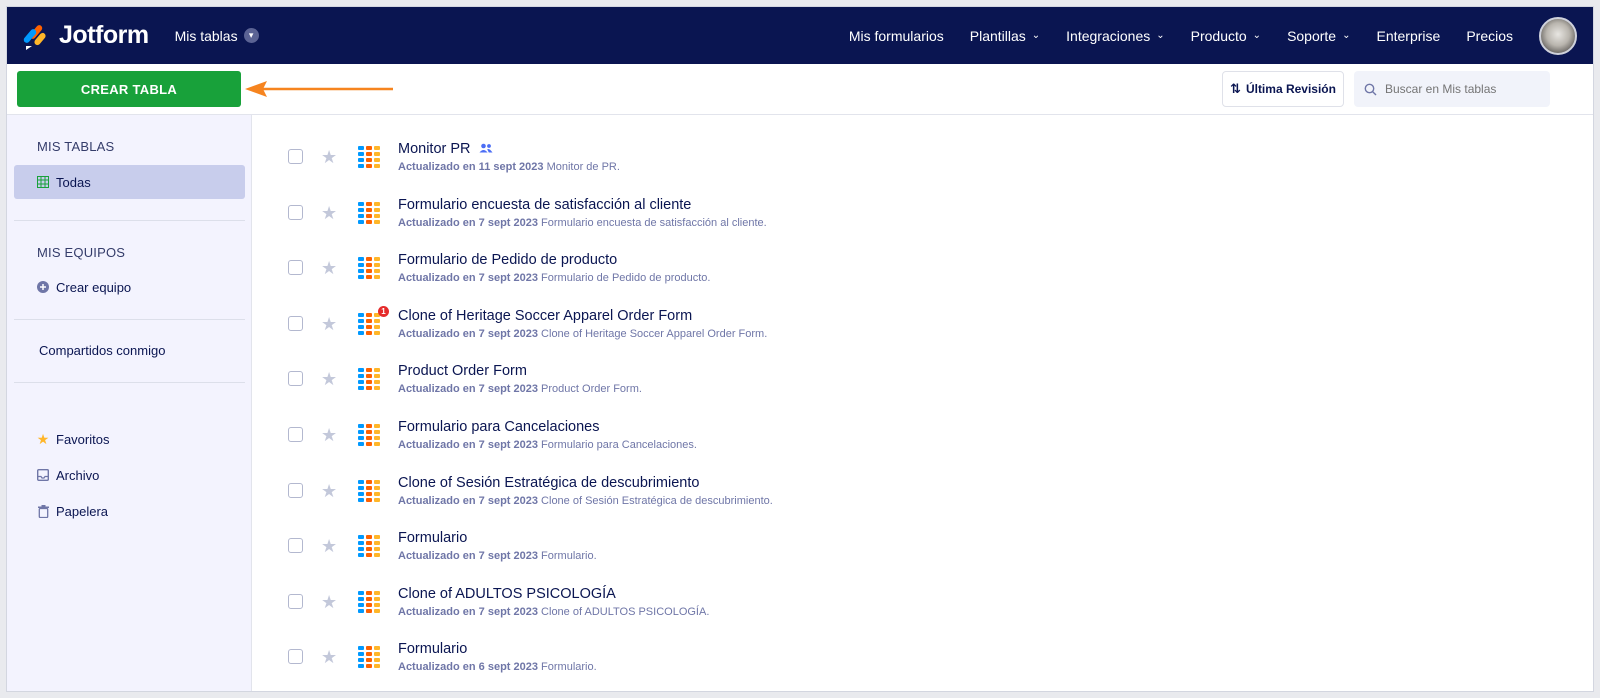 This screenshot has width=1600, height=698. What do you see at coordinates (43, 511) in the screenshot?
I see `trash-icon` at bounding box center [43, 511].